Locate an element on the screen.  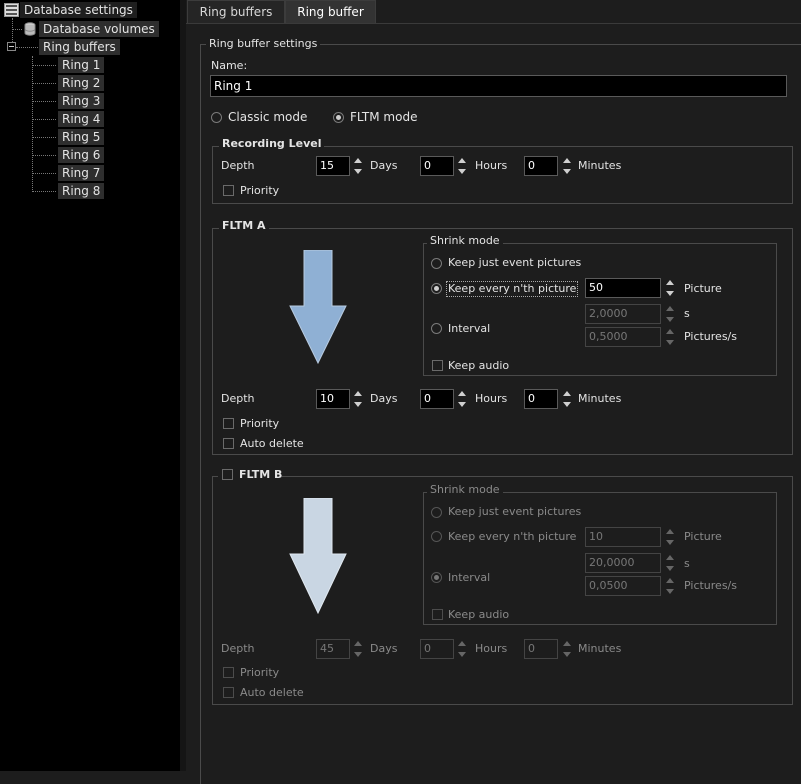
splitter is located at coordinates (183, 385).